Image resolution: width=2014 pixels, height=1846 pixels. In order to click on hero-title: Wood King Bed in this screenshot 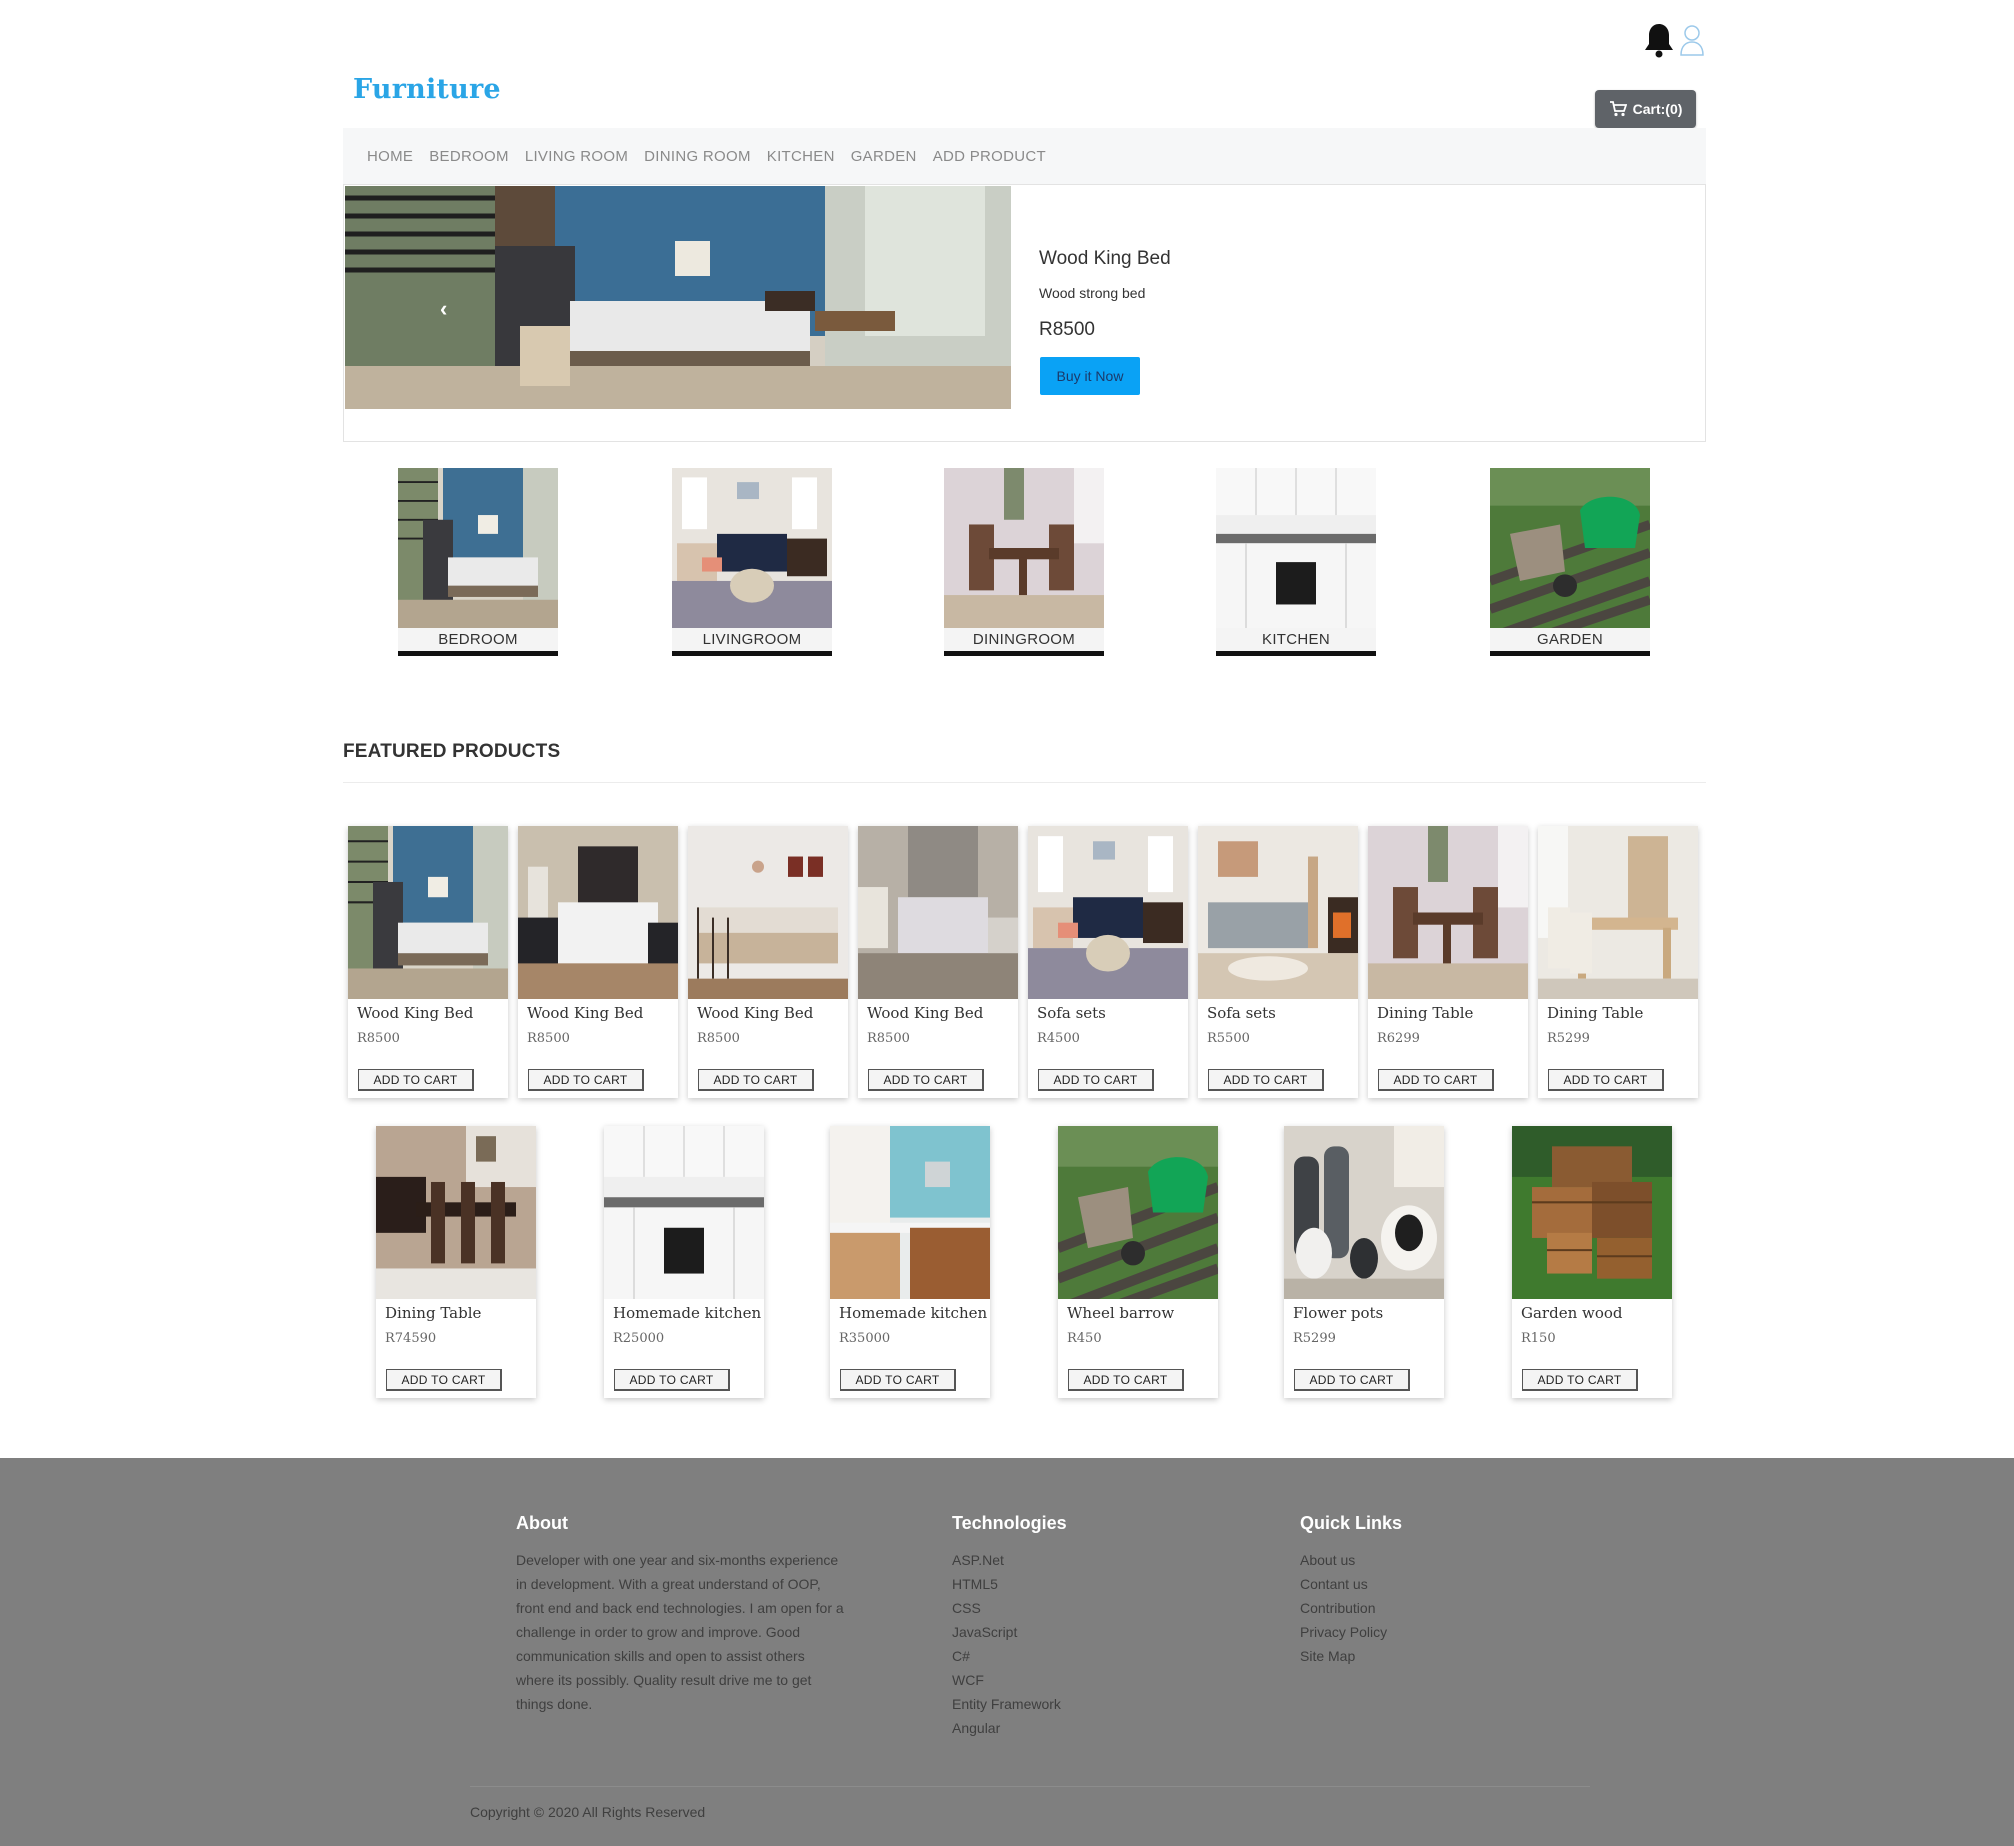, I will do `click(1105, 258)`.